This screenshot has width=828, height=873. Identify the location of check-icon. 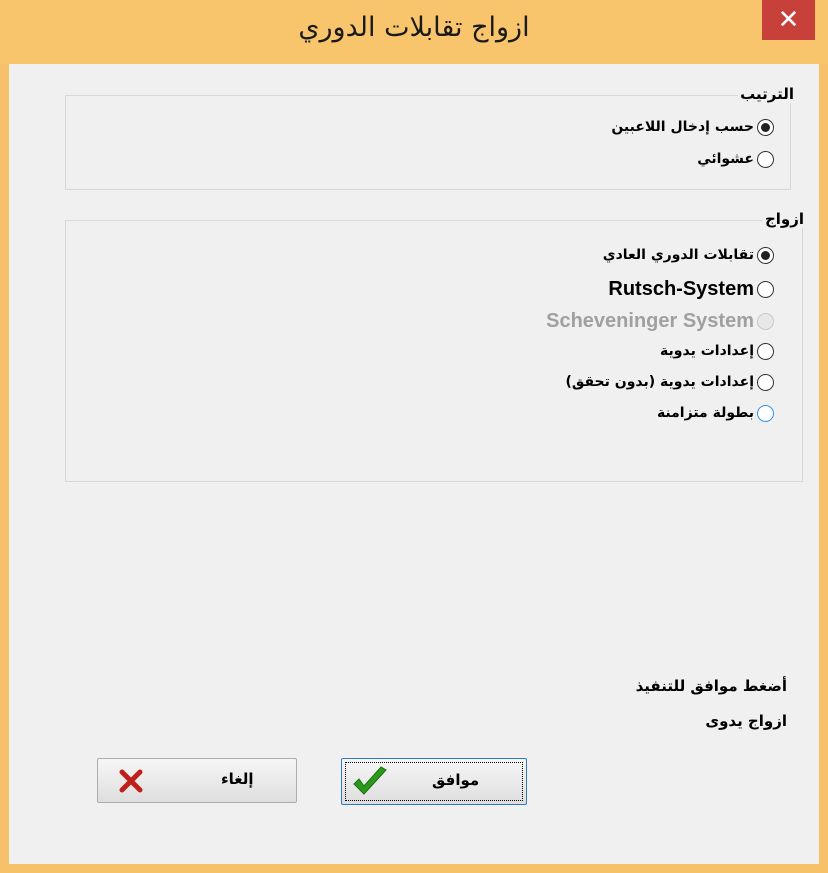
(370, 780).